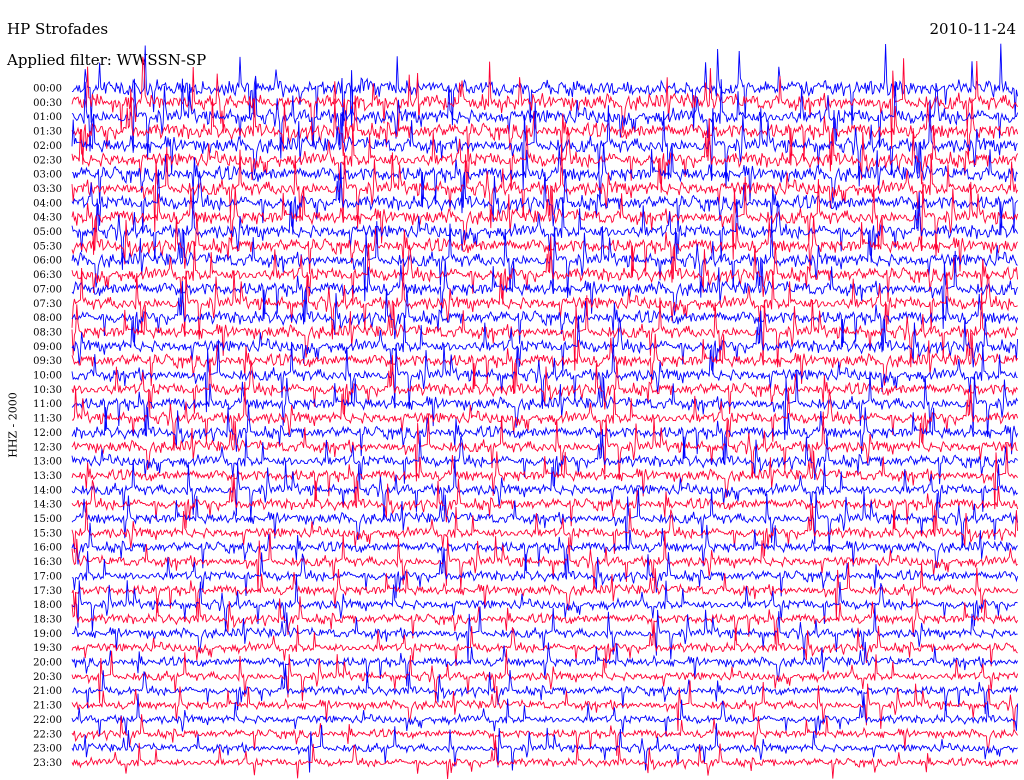 This screenshot has width=1024, height=780. I want to click on row-label-0700: 07:00, so click(47, 289).